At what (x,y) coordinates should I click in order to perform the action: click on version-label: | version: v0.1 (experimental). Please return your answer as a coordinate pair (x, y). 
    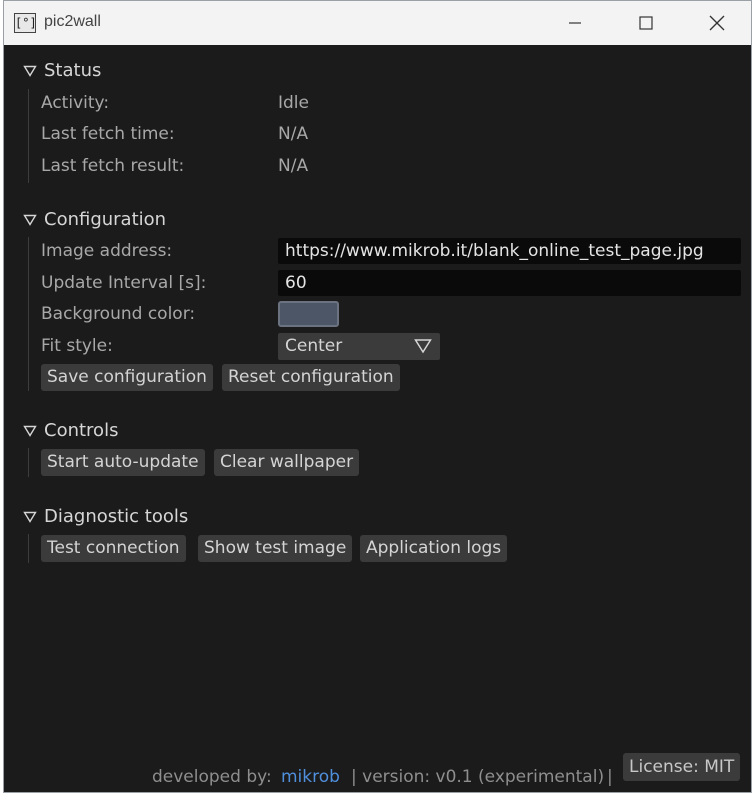
    Looking at the image, I should click on (478, 777).